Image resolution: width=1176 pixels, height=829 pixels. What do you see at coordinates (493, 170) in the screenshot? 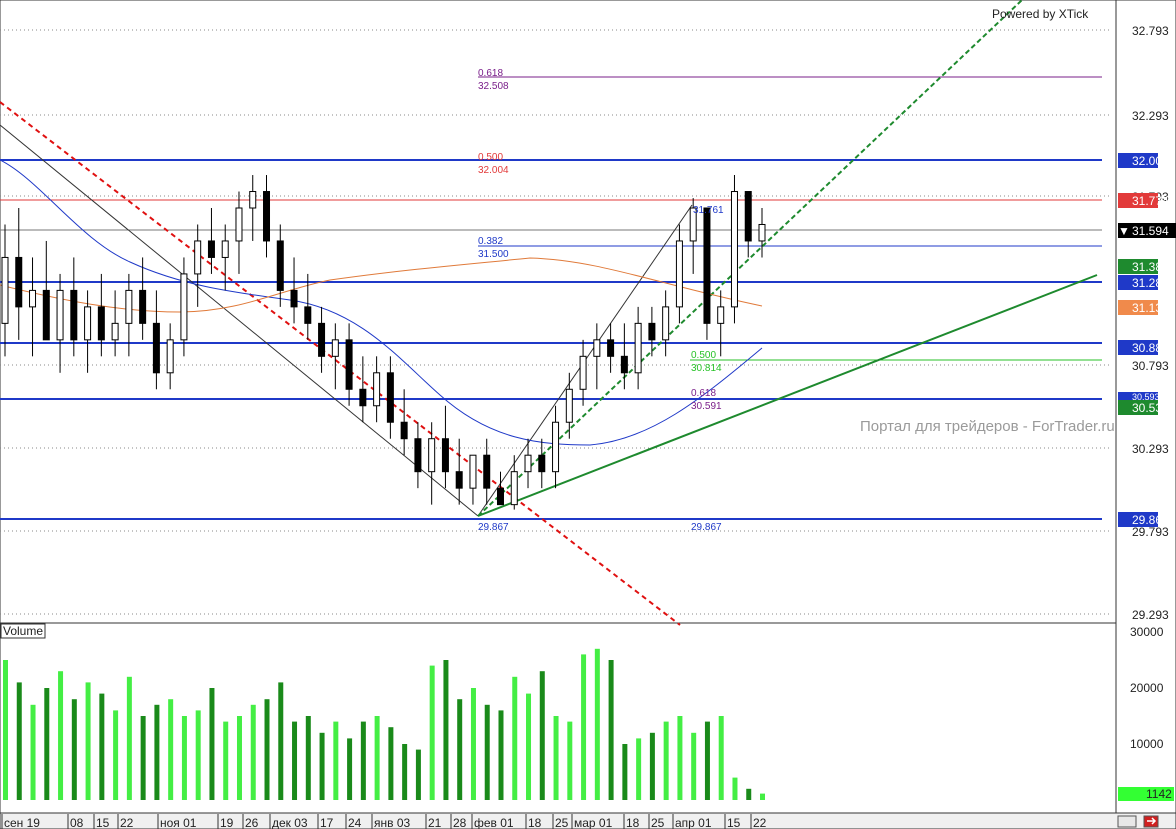
I see `fib-price-label: 32.004` at bounding box center [493, 170].